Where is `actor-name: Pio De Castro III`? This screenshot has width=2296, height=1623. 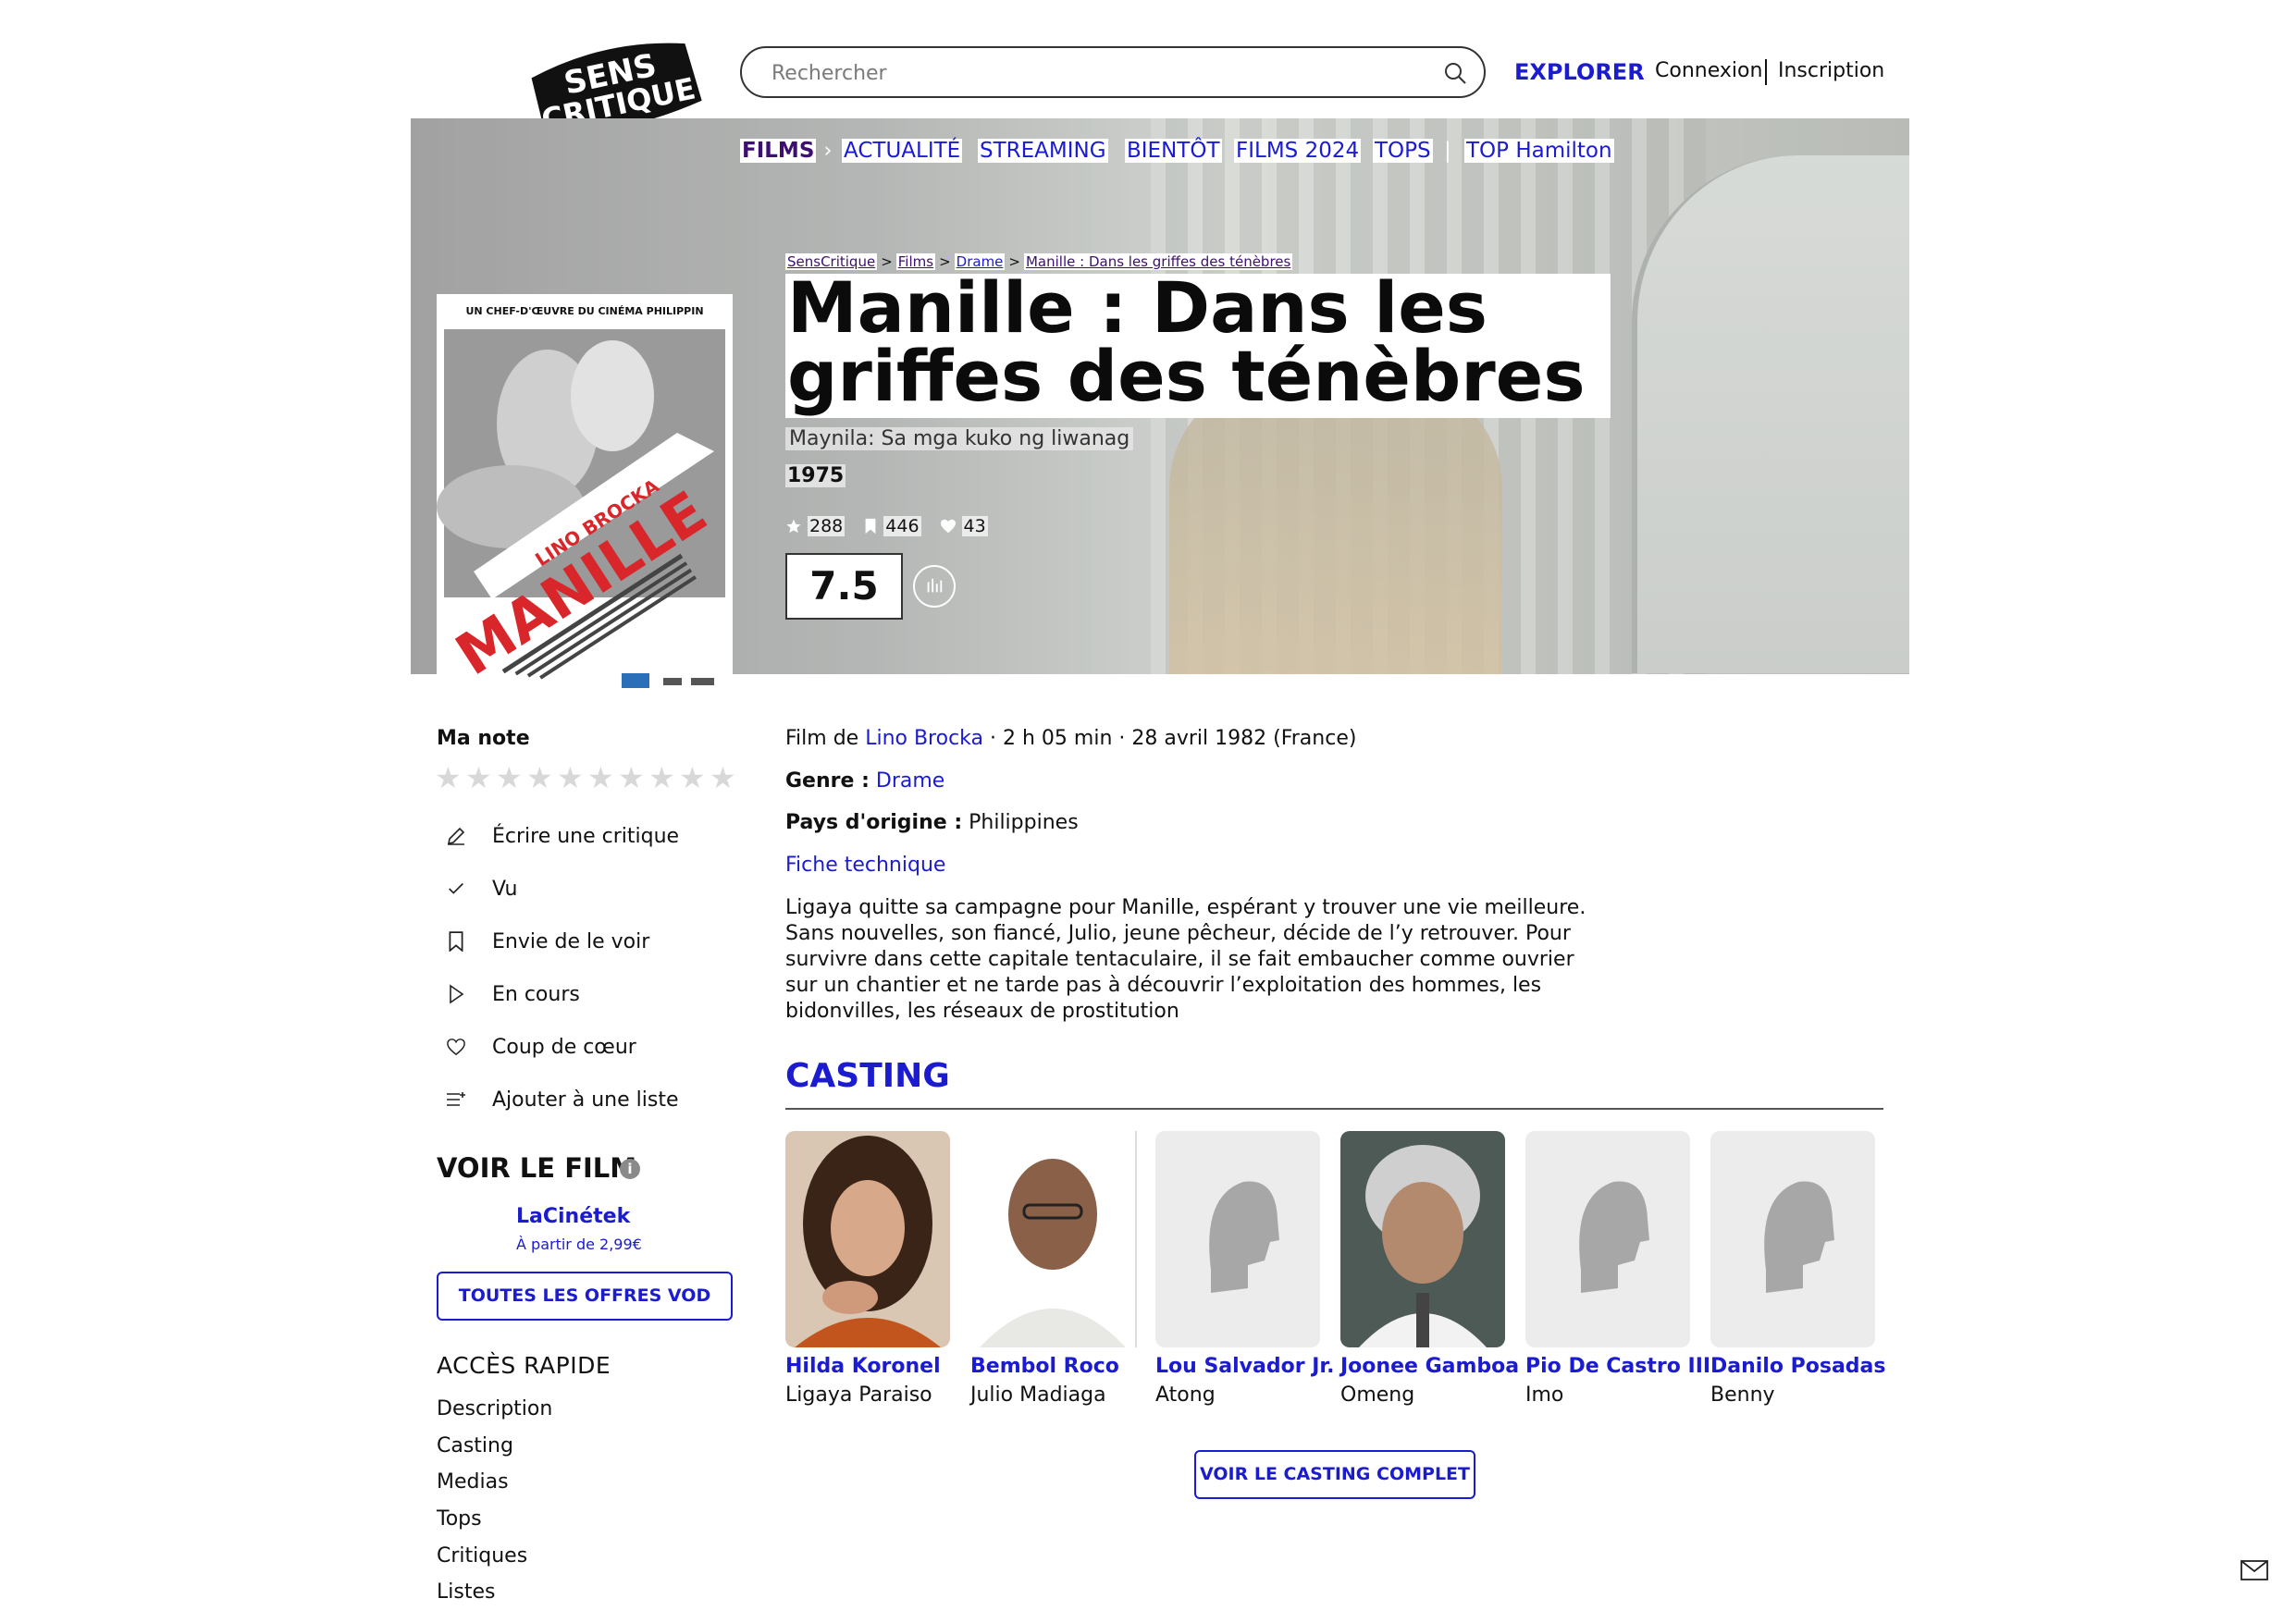 actor-name: Pio De Castro III is located at coordinates (1617, 1366).